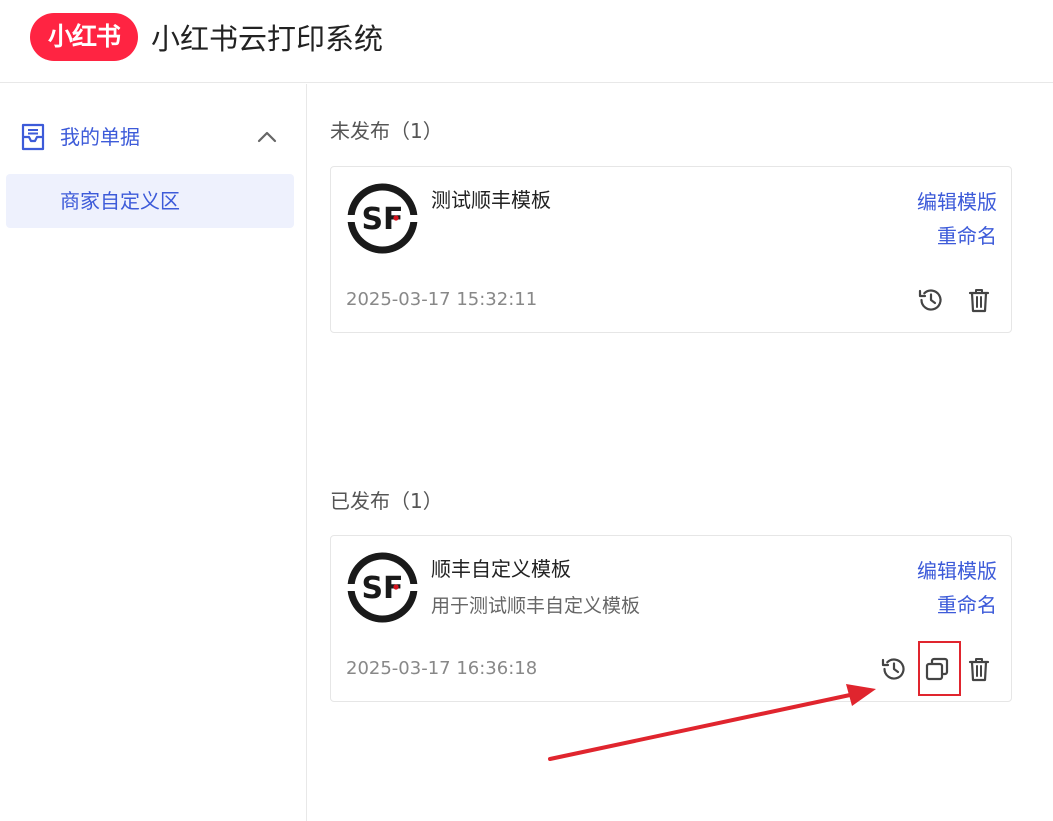 The width and height of the screenshot is (1053, 821). I want to click on template-timestamp: 2025-03-17 16:36:18, so click(442, 668).